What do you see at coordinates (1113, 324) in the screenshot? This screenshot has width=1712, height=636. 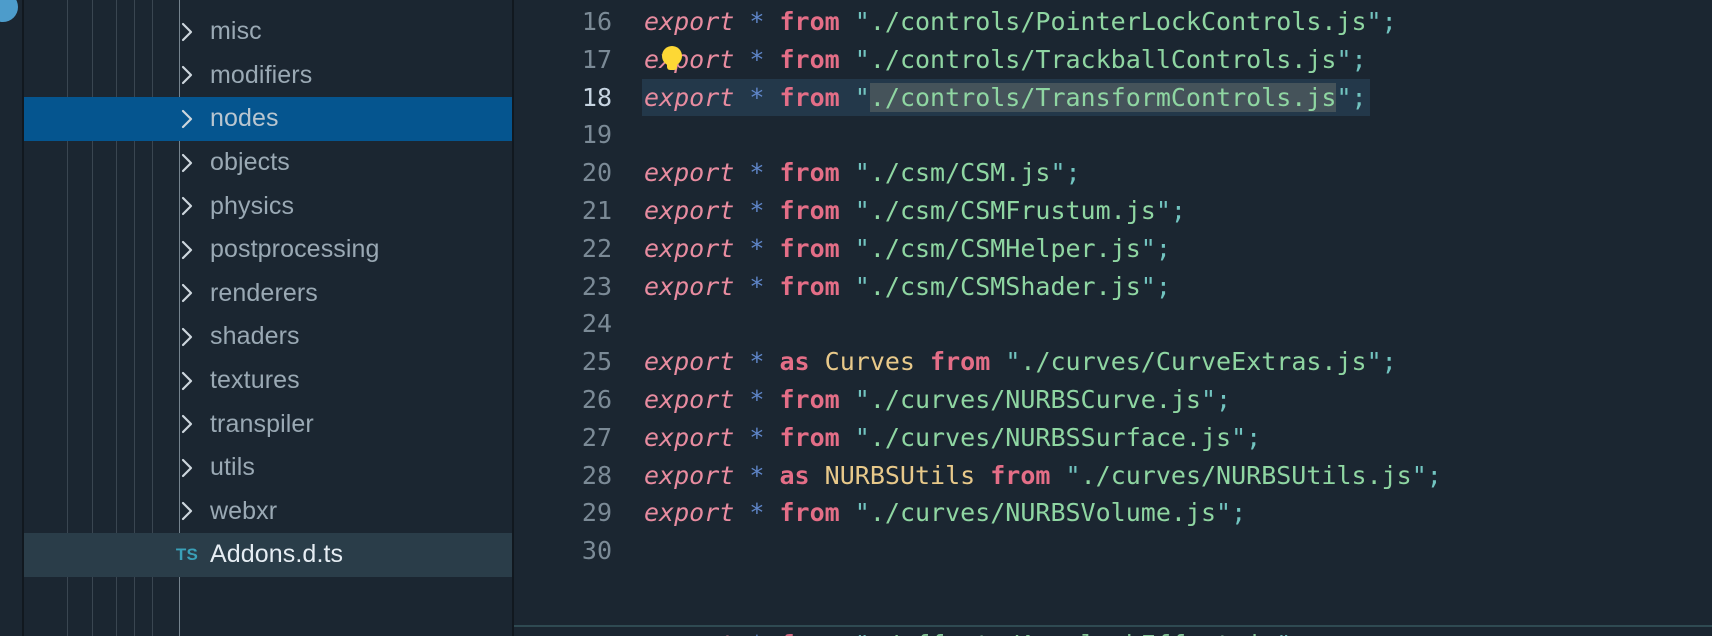 I see `code-line-24: 24` at bounding box center [1113, 324].